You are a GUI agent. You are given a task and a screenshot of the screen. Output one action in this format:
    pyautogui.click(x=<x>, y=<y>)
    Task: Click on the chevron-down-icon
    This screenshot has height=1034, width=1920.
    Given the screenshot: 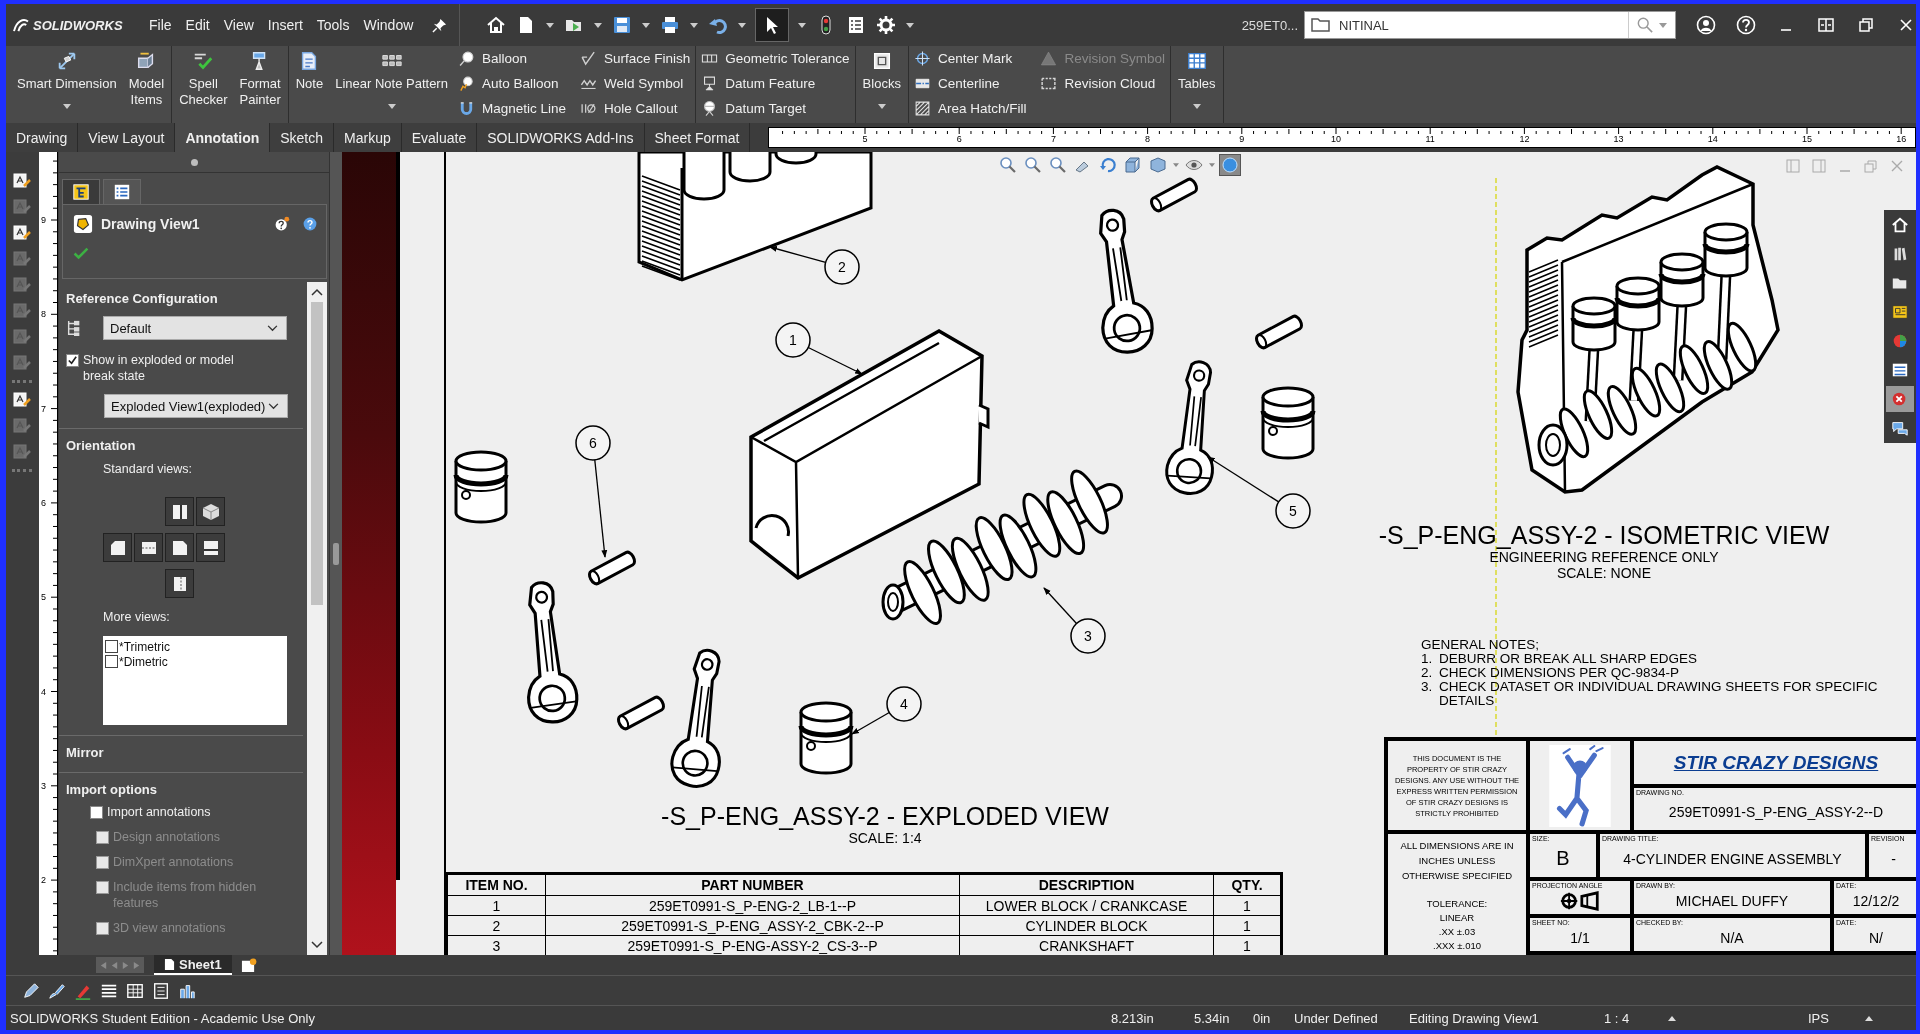 What is the action you would take?
    pyautogui.click(x=317, y=945)
    